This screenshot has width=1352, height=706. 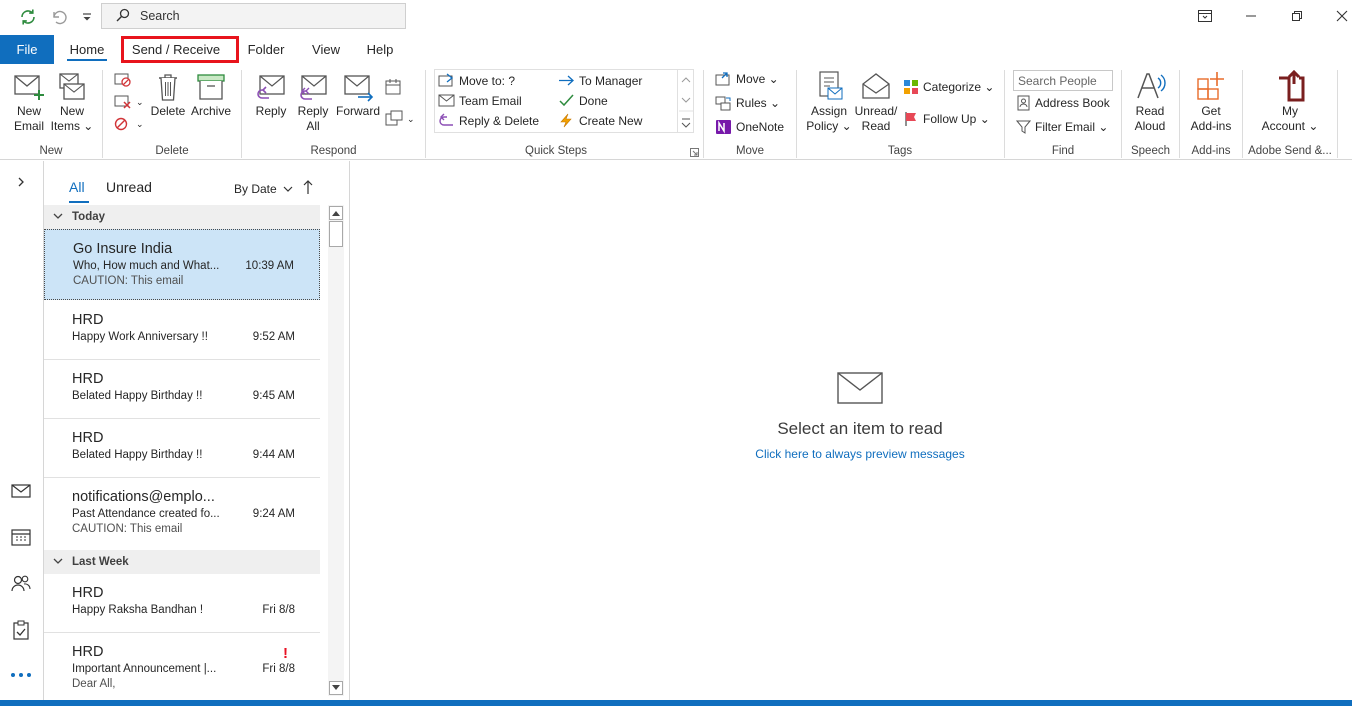 I want to click on categorize-button: Categorize ⌄, so click(x=948, y=87).